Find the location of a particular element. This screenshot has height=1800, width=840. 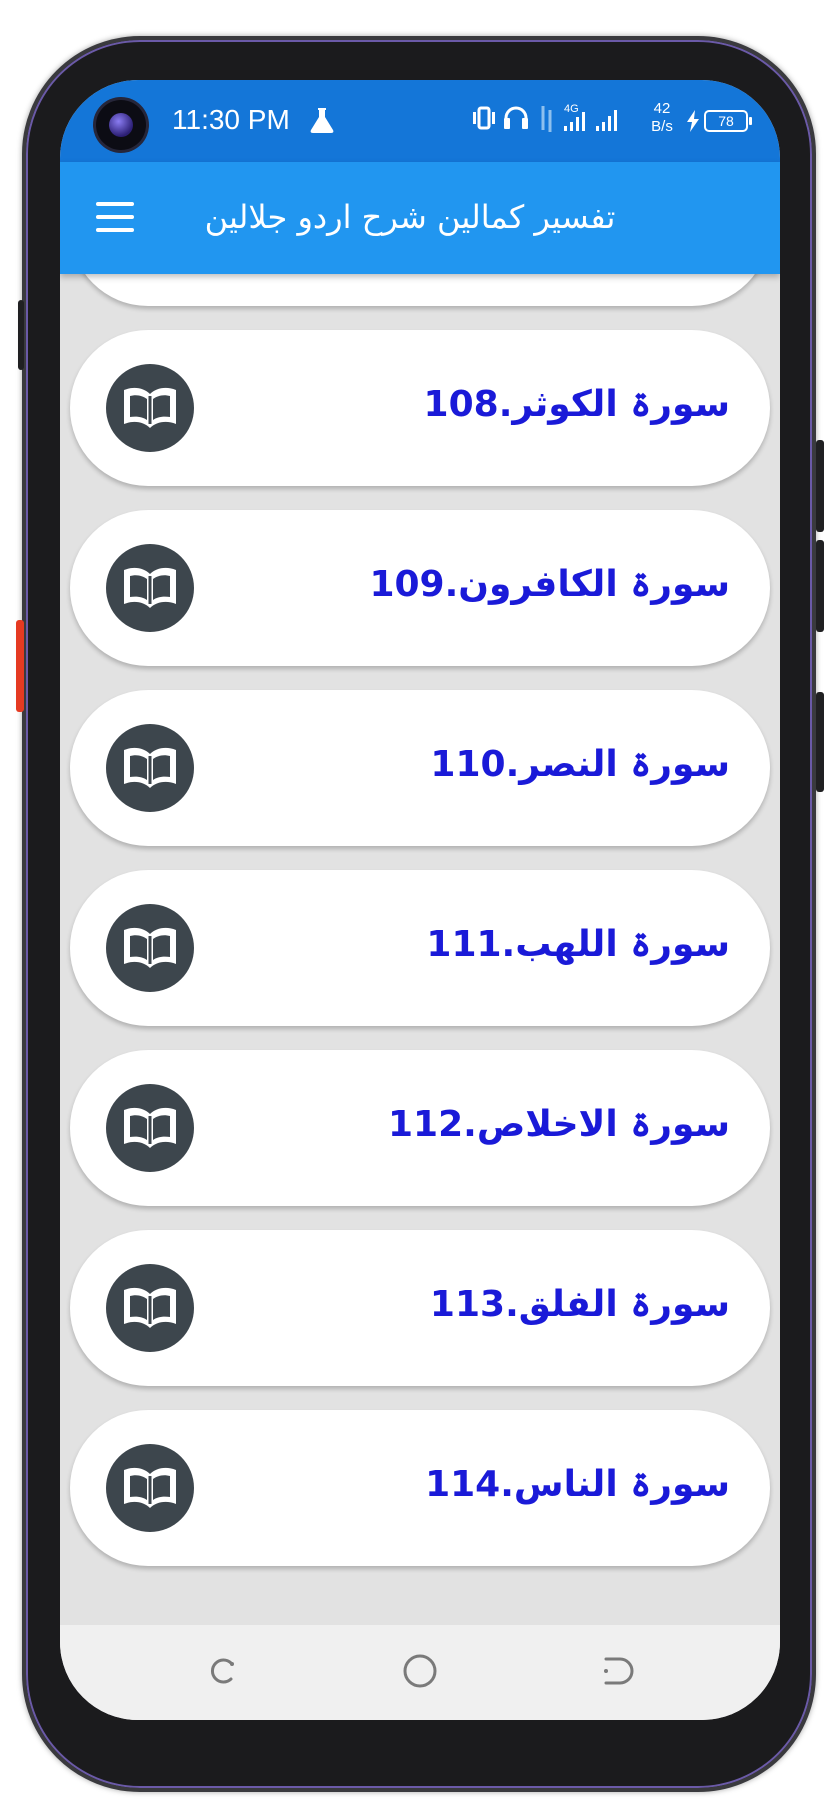

signal-4g-icon: 4G is located at coordinates (574, 117).